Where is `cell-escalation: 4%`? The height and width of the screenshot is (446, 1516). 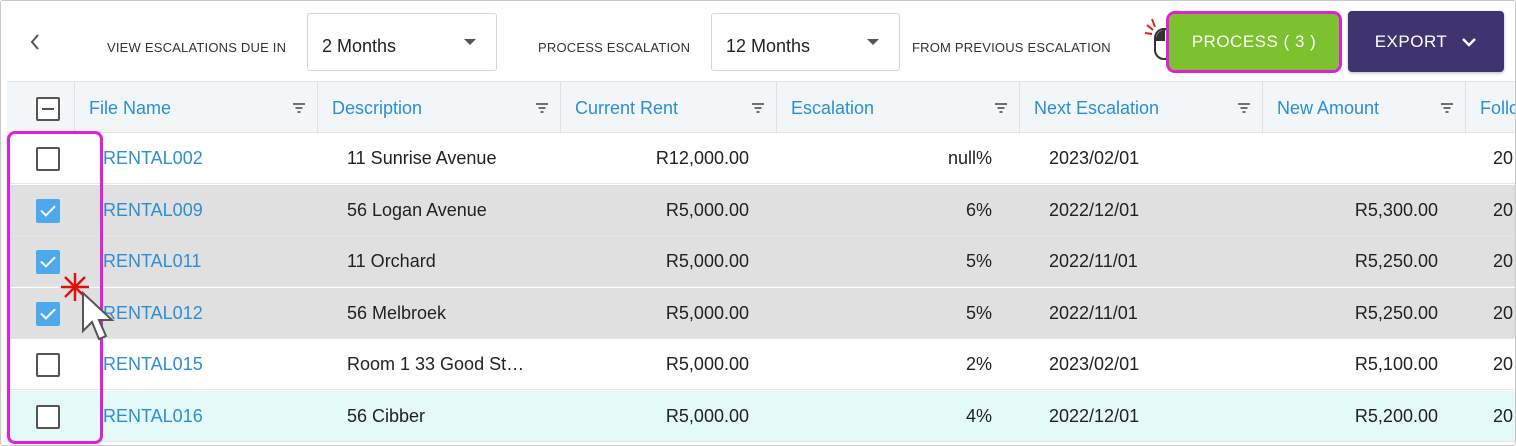 cell-escalation: 4% is located at coordinates (978, 415).